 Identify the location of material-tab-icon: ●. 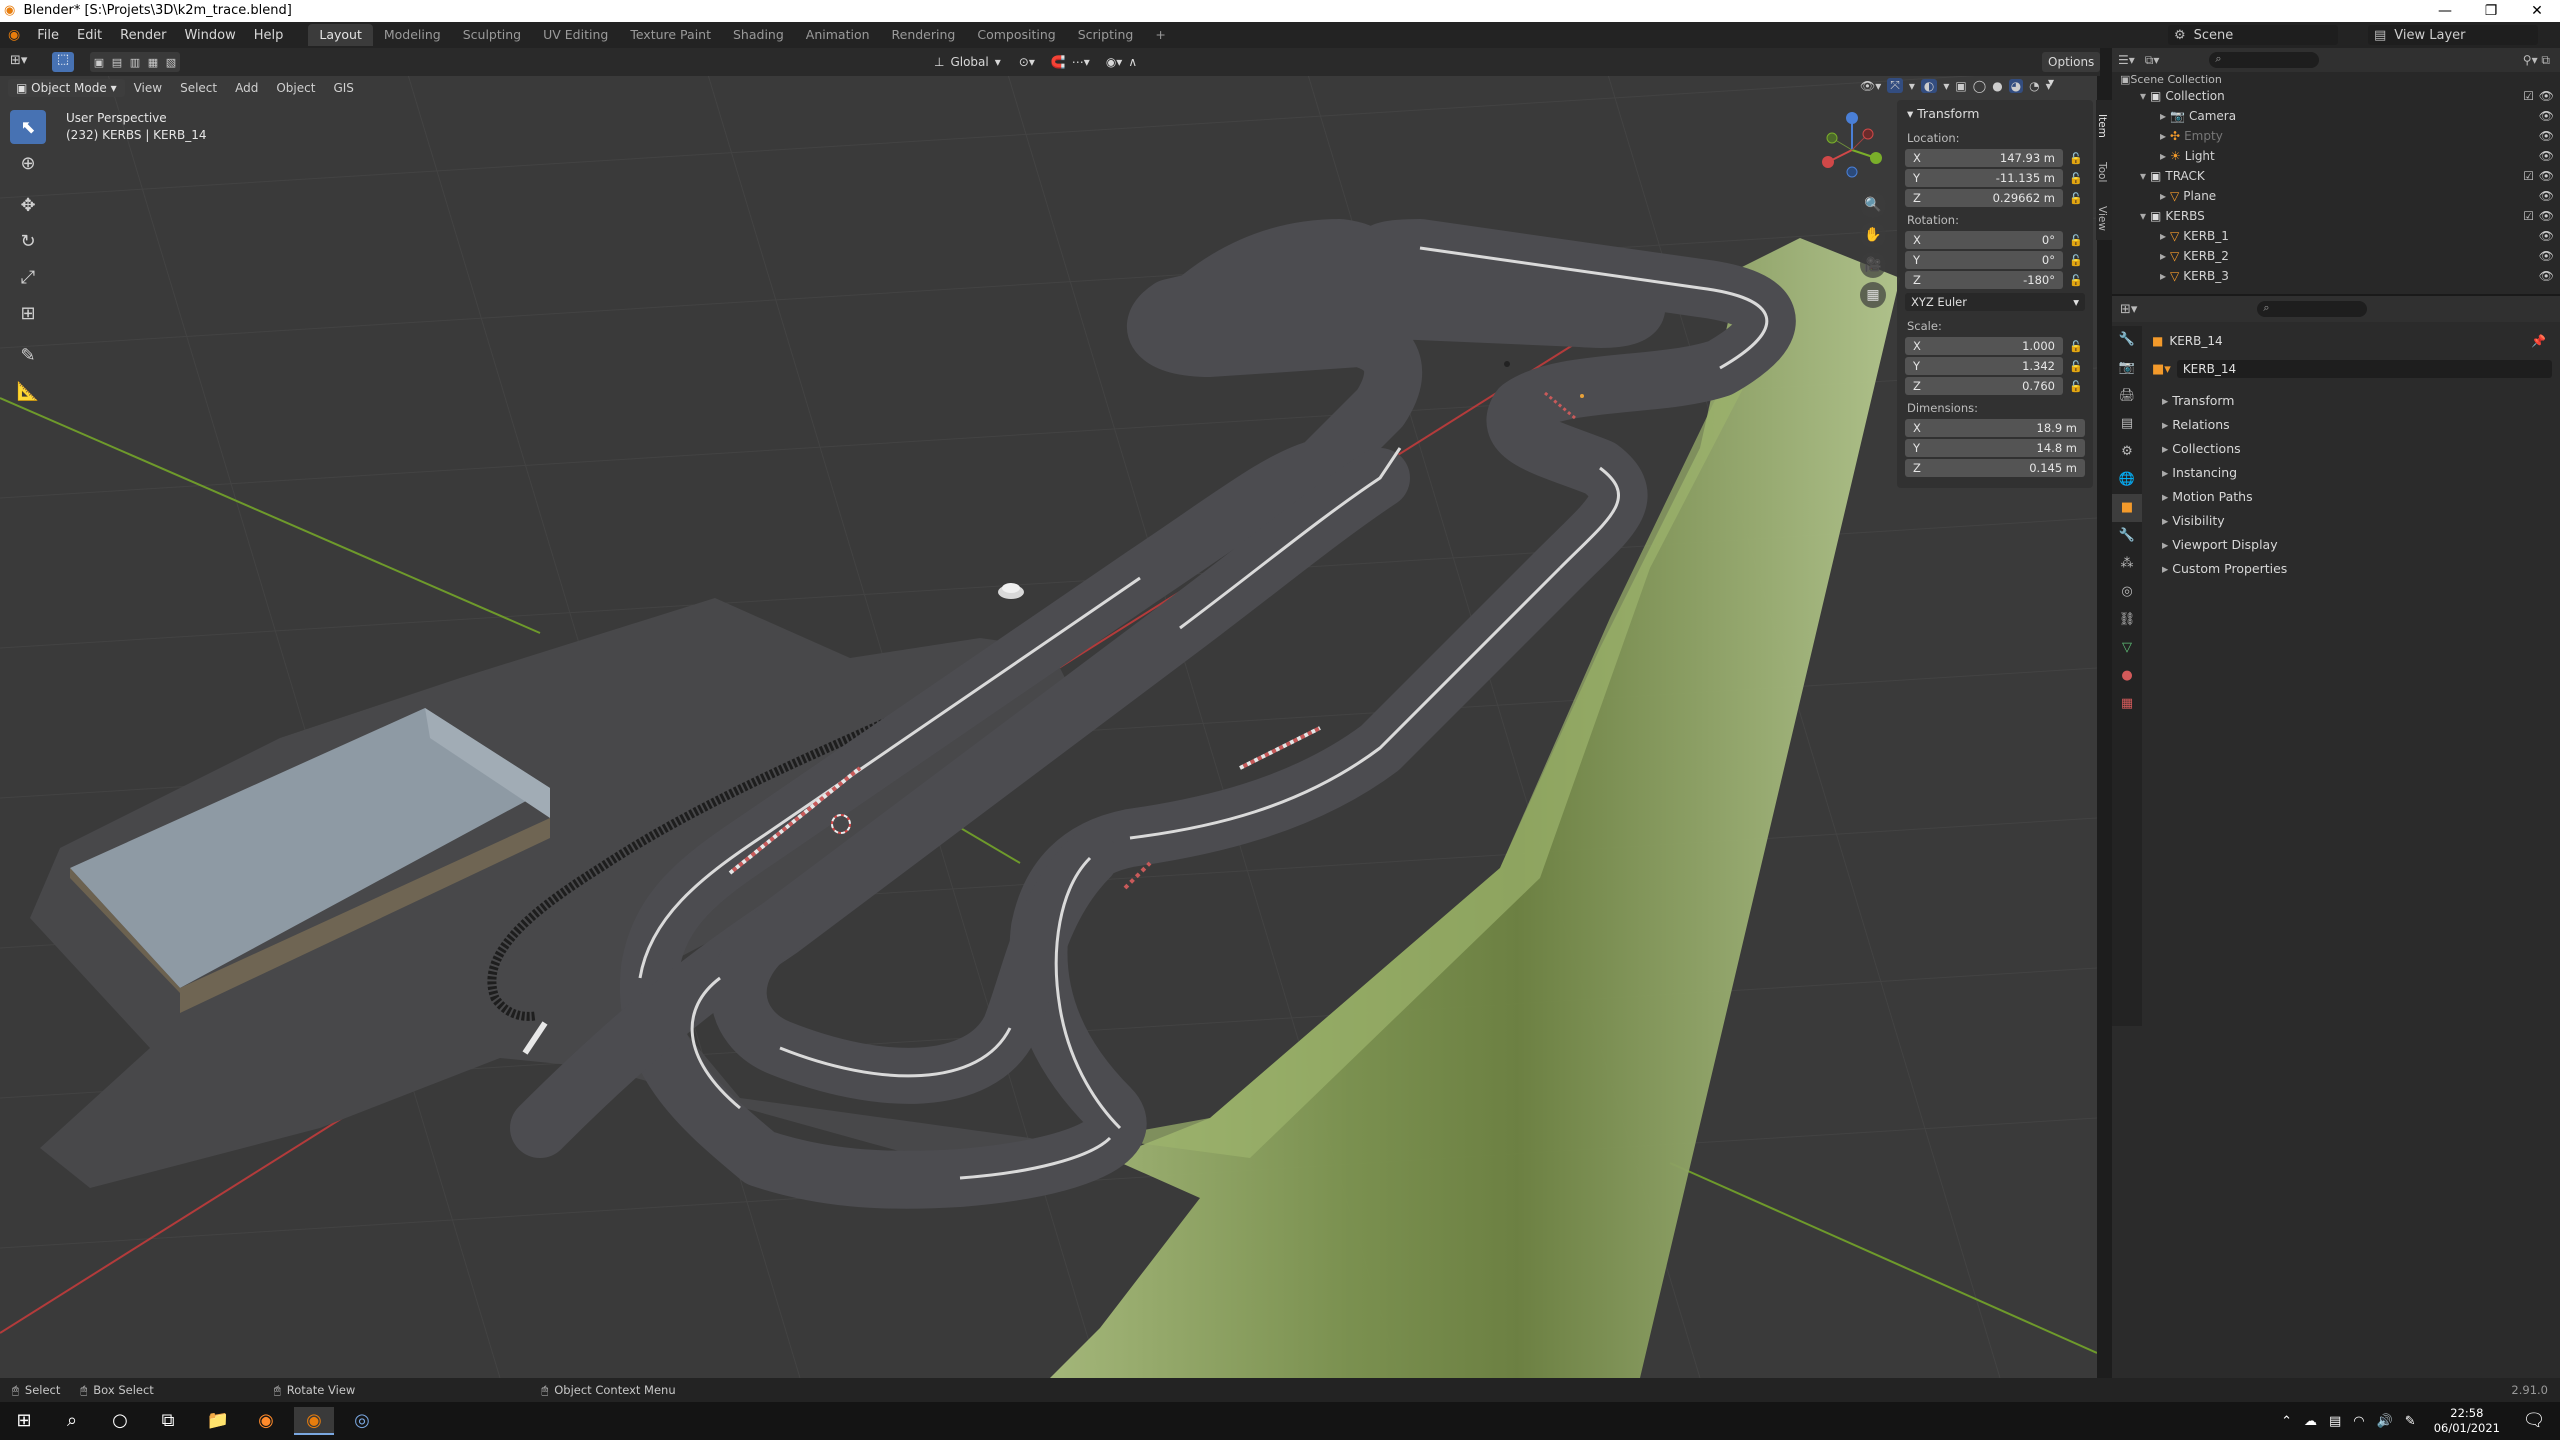
(2127, 676).